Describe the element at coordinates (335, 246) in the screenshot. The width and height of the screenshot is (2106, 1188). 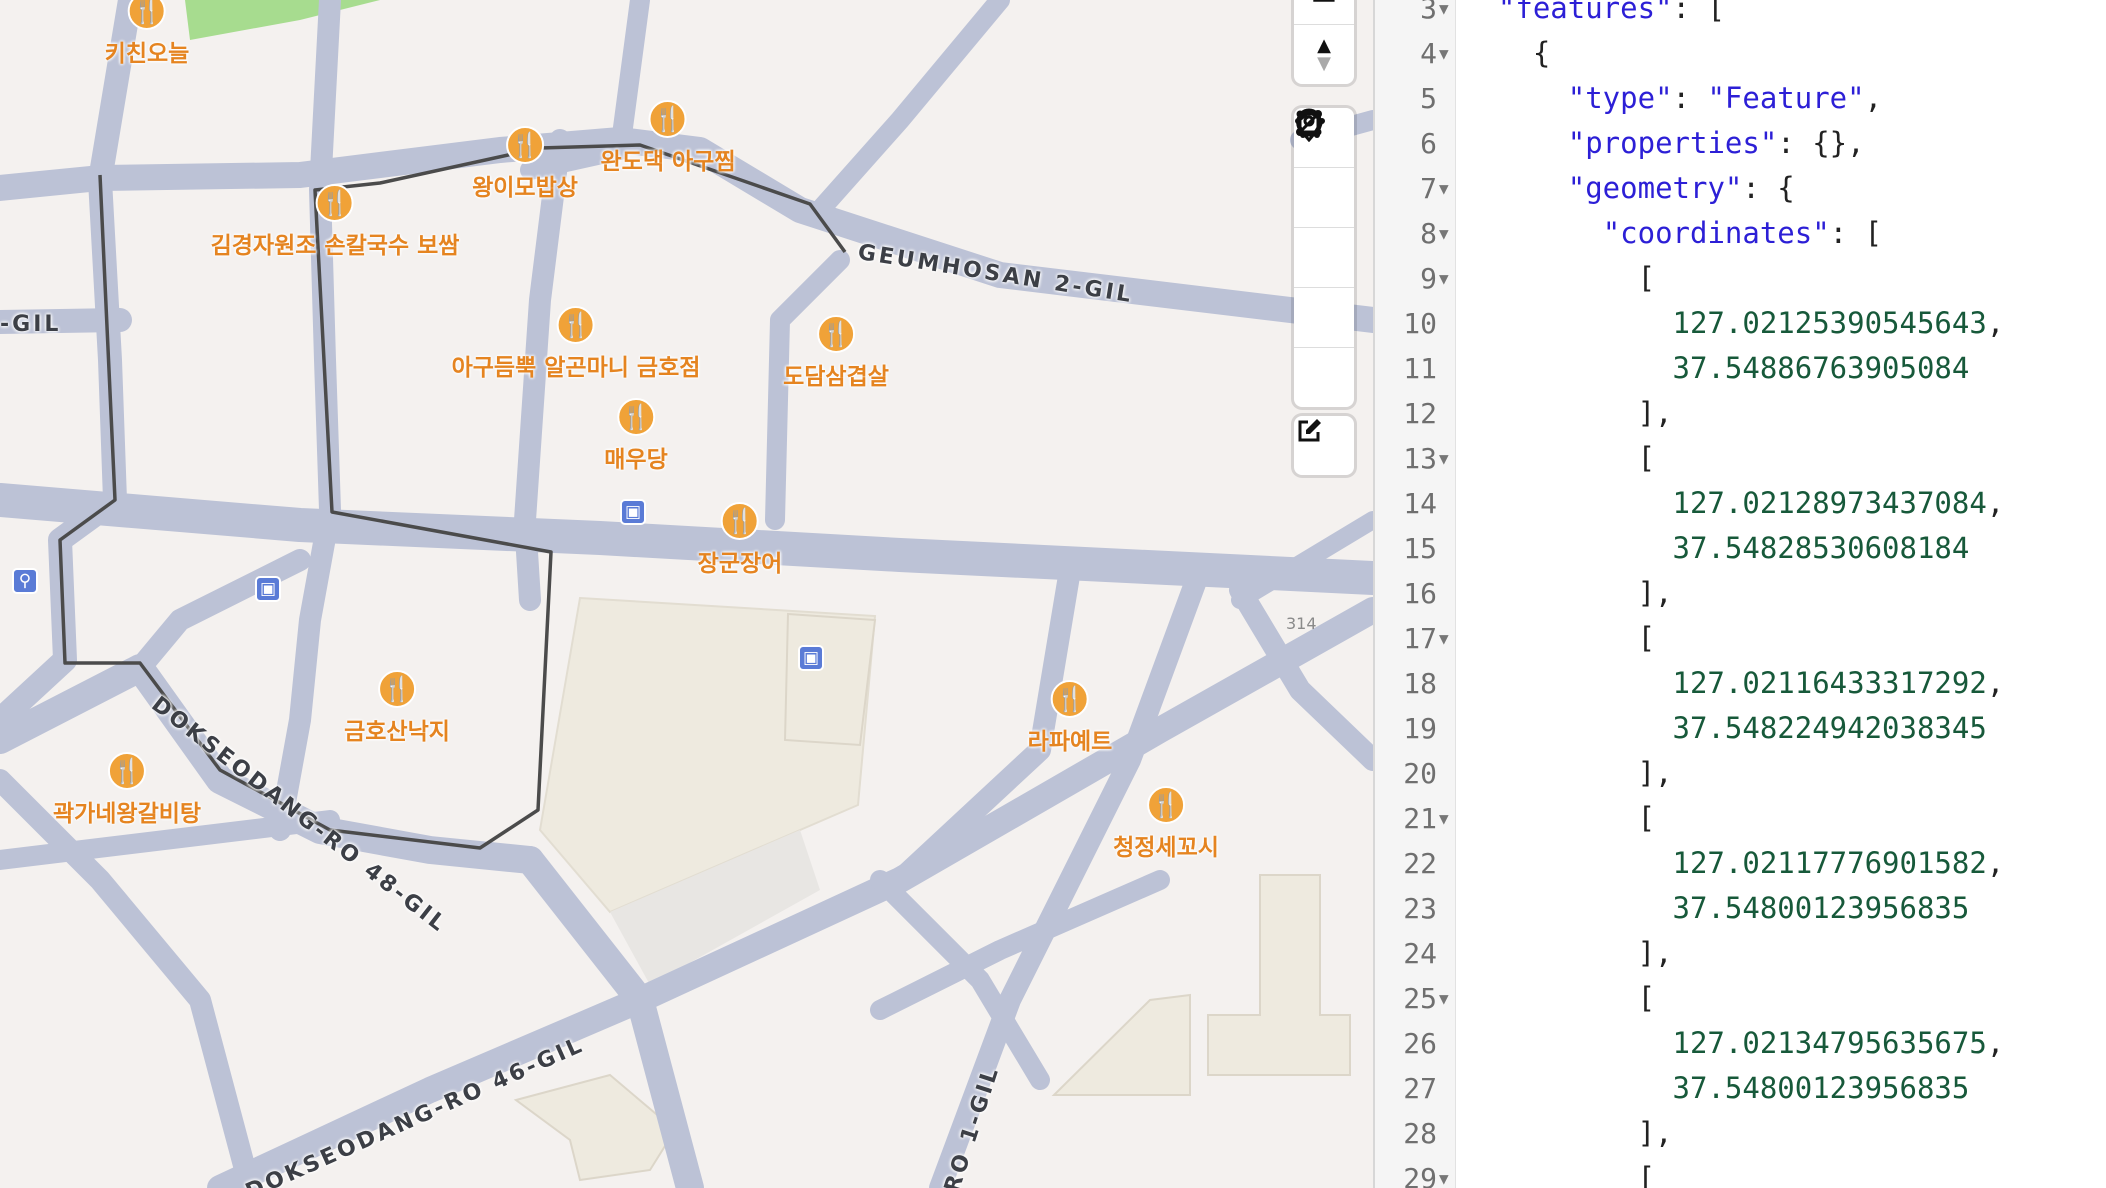
I see `poi-label: 김경자원조 손칼국수 보쌈` at that location.